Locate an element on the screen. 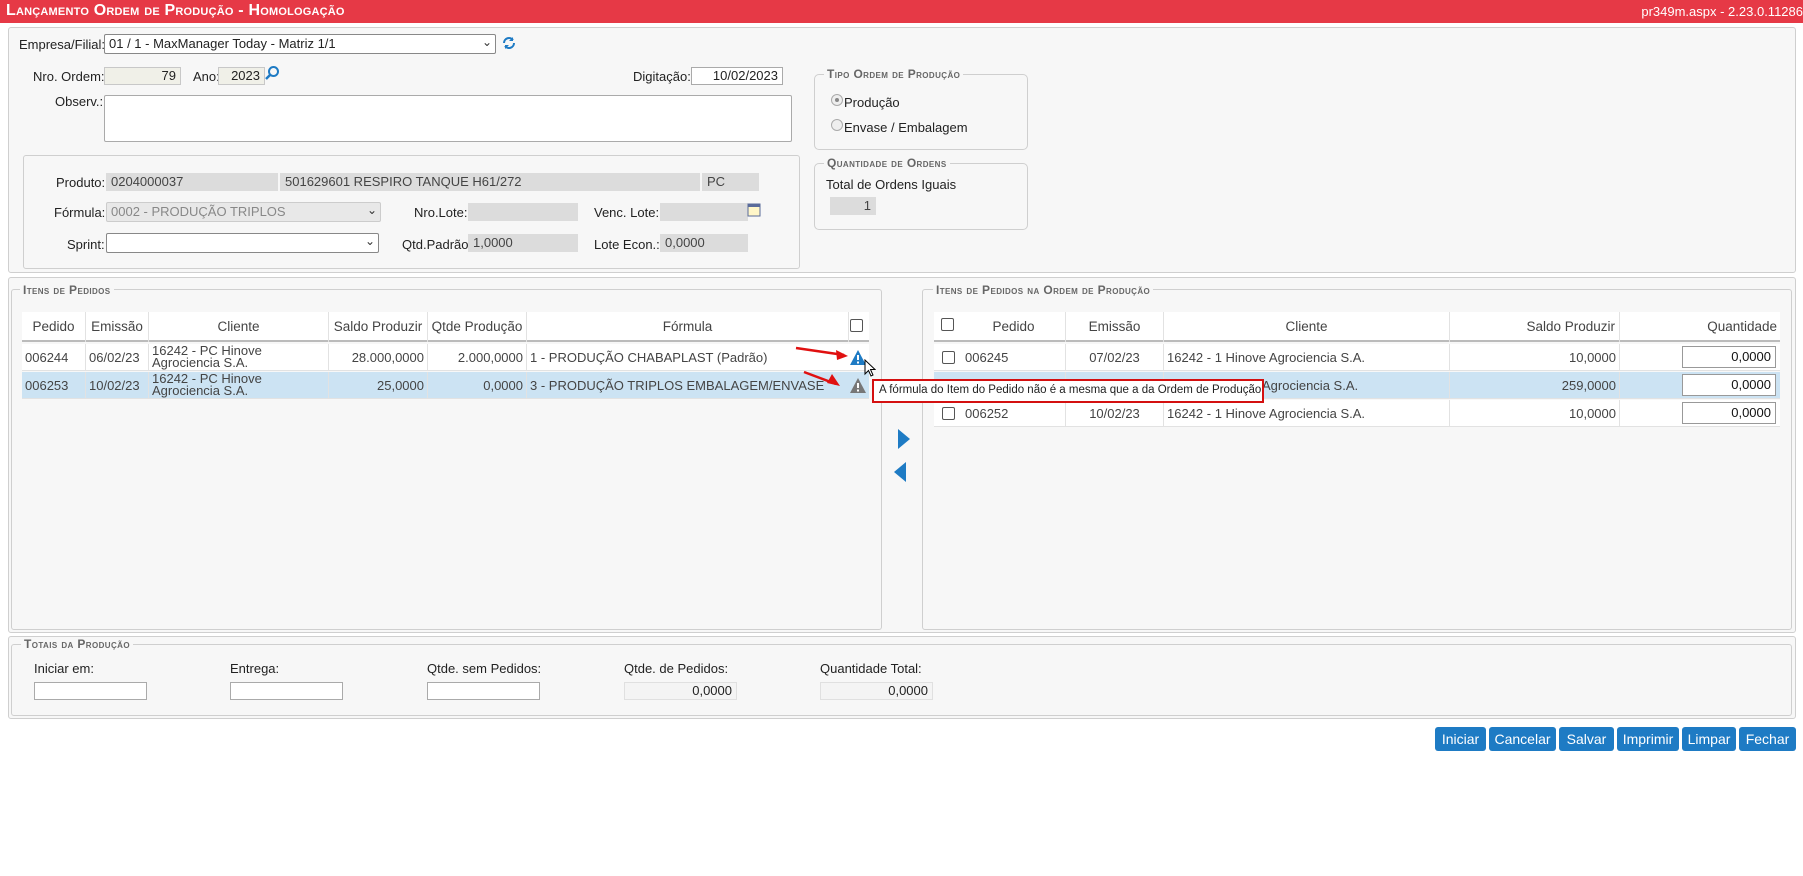 The image size is (1803, 876). col-formula: Fórmula is located at coordinates (688, 327).